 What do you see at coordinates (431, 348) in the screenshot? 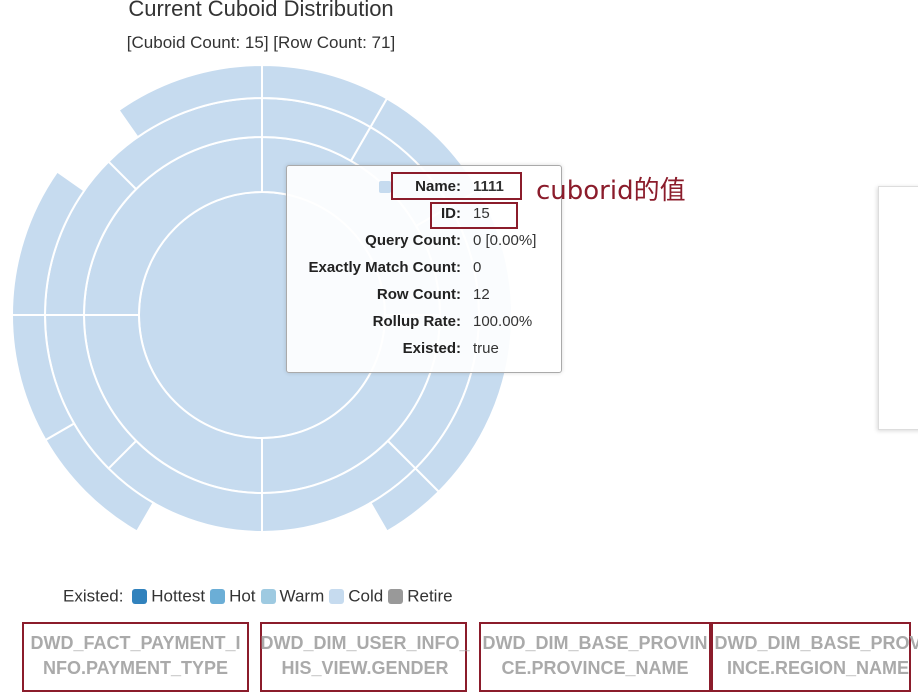
I see `tooltip-label: Existed:` at bounding box center [431, 348].